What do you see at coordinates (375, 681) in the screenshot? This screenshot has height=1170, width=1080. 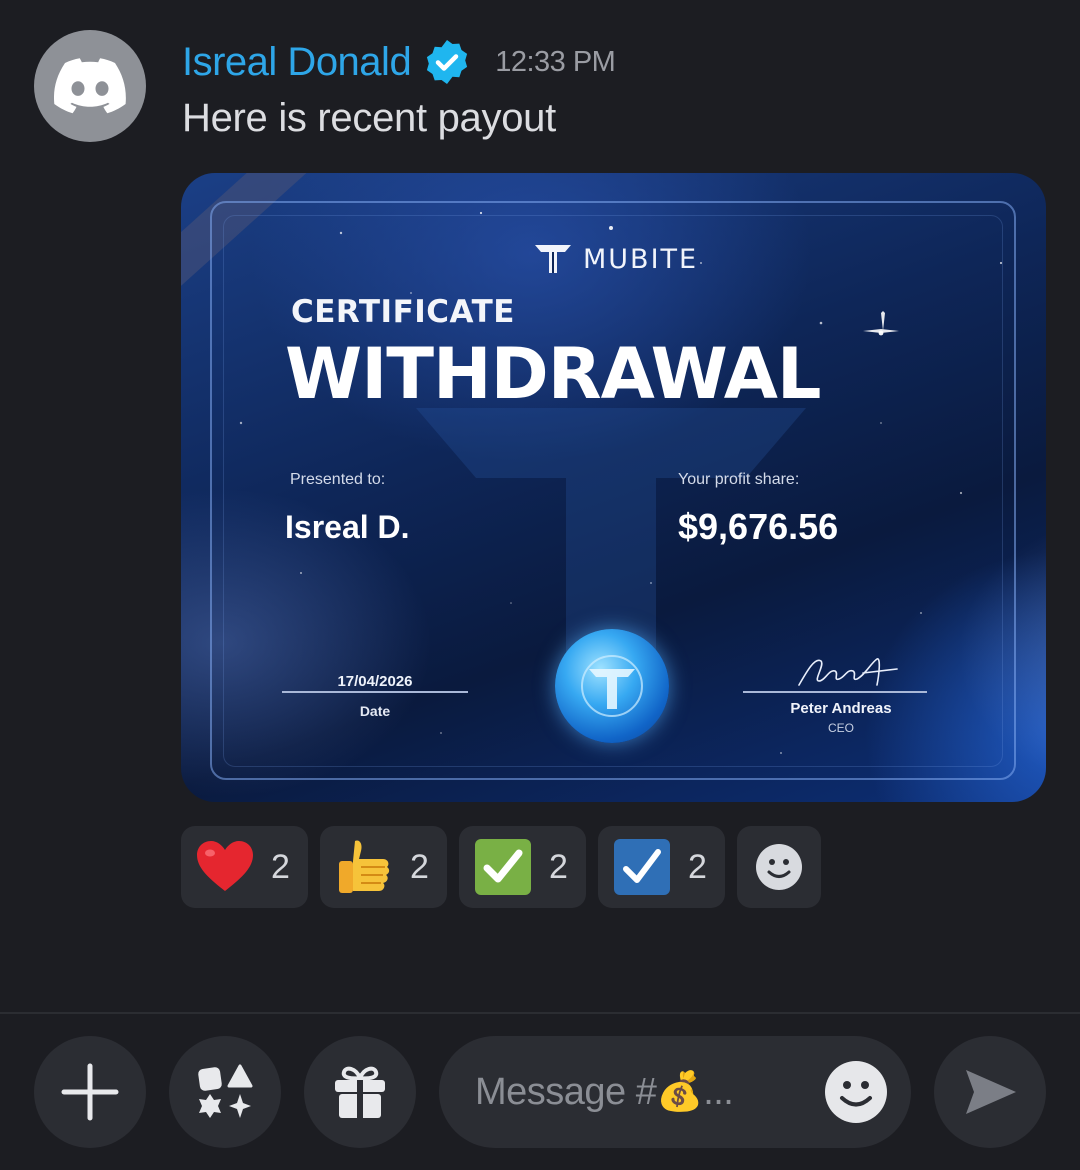 I see `date-value: 17/04/2026` at bounding box center [375, 681].